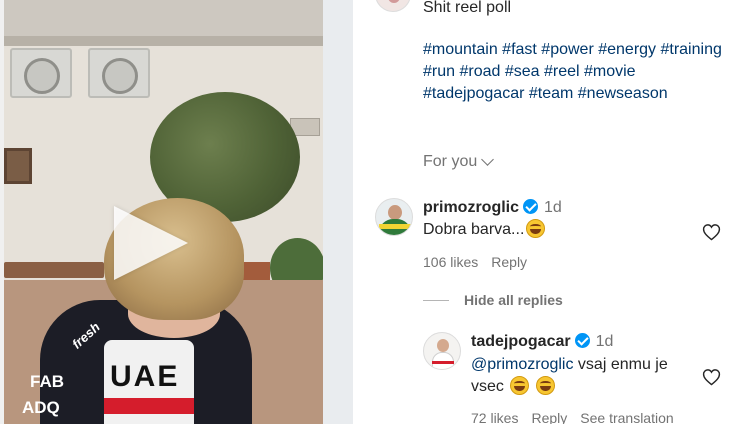  What do you see at coordinates (47, 381) in the screenshot?
I see `jersey-logo-fab: FAB` at bounding box center [47, 381].